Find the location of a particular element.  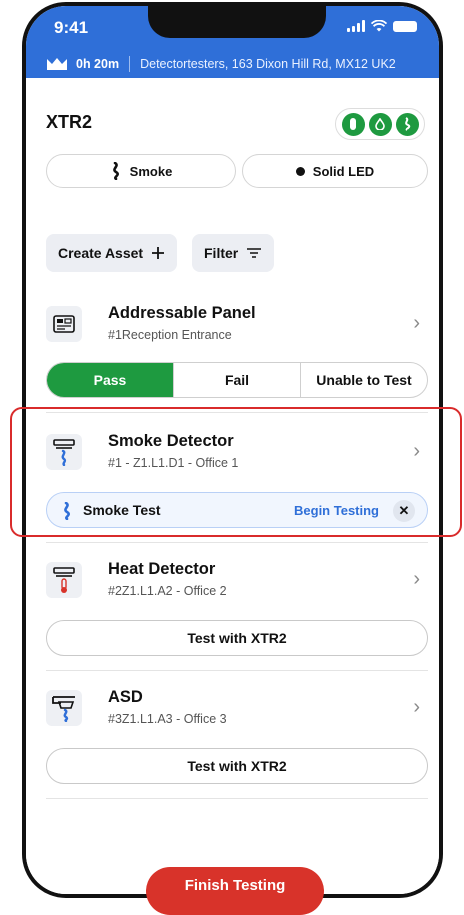

device-status-indicators is located at coordinates (380, 124).